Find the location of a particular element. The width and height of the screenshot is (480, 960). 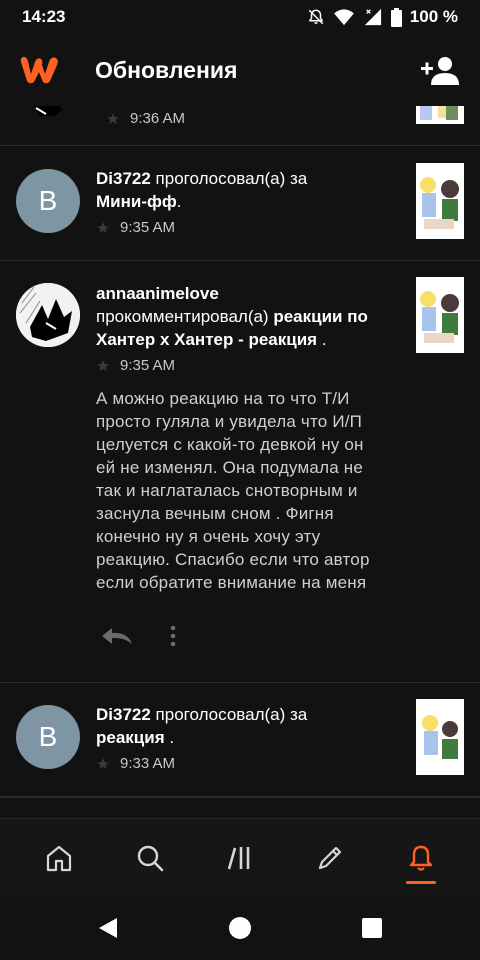

reply-icon is located at coordinates (117, 638).